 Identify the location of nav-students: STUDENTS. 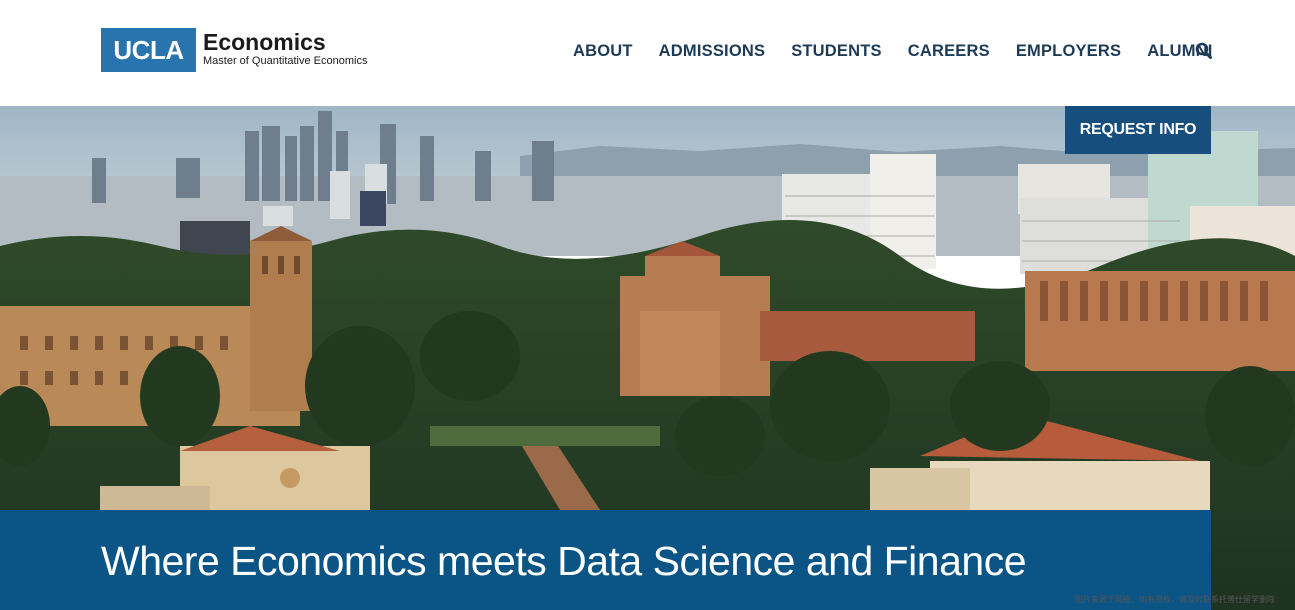
(836, 51).